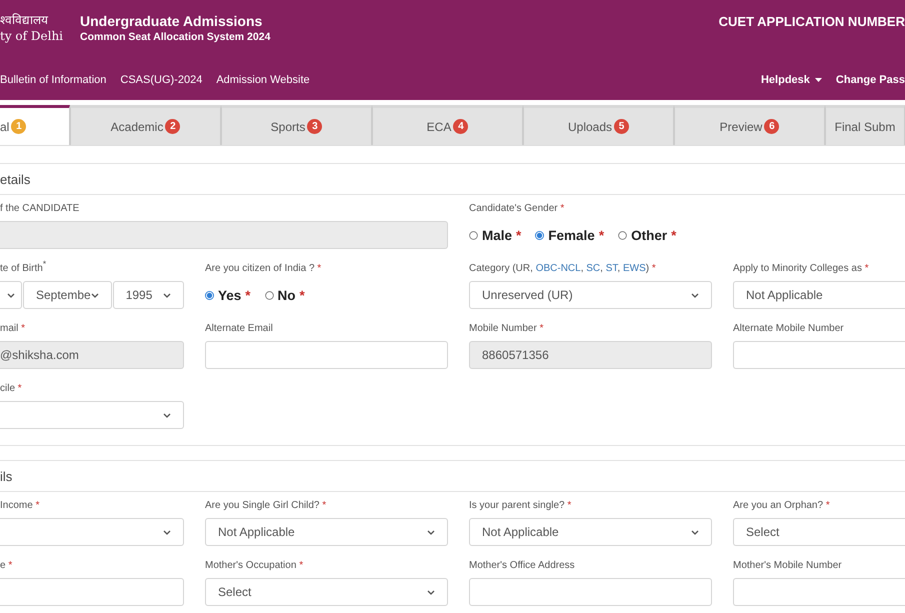 Image resolution: width=905 pixels, height=613 pixels. Describe the element at coordinates (569, 235) in the screenshot. I see `radio-option: Female *` at that location.